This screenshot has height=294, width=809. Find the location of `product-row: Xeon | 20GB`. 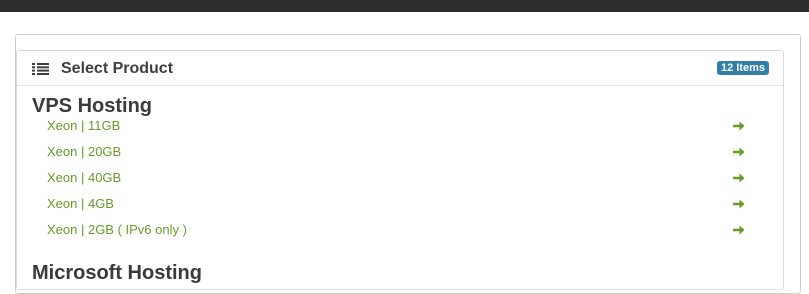

product-row: Xeon | 20GB is located at coordinates (397, 153).